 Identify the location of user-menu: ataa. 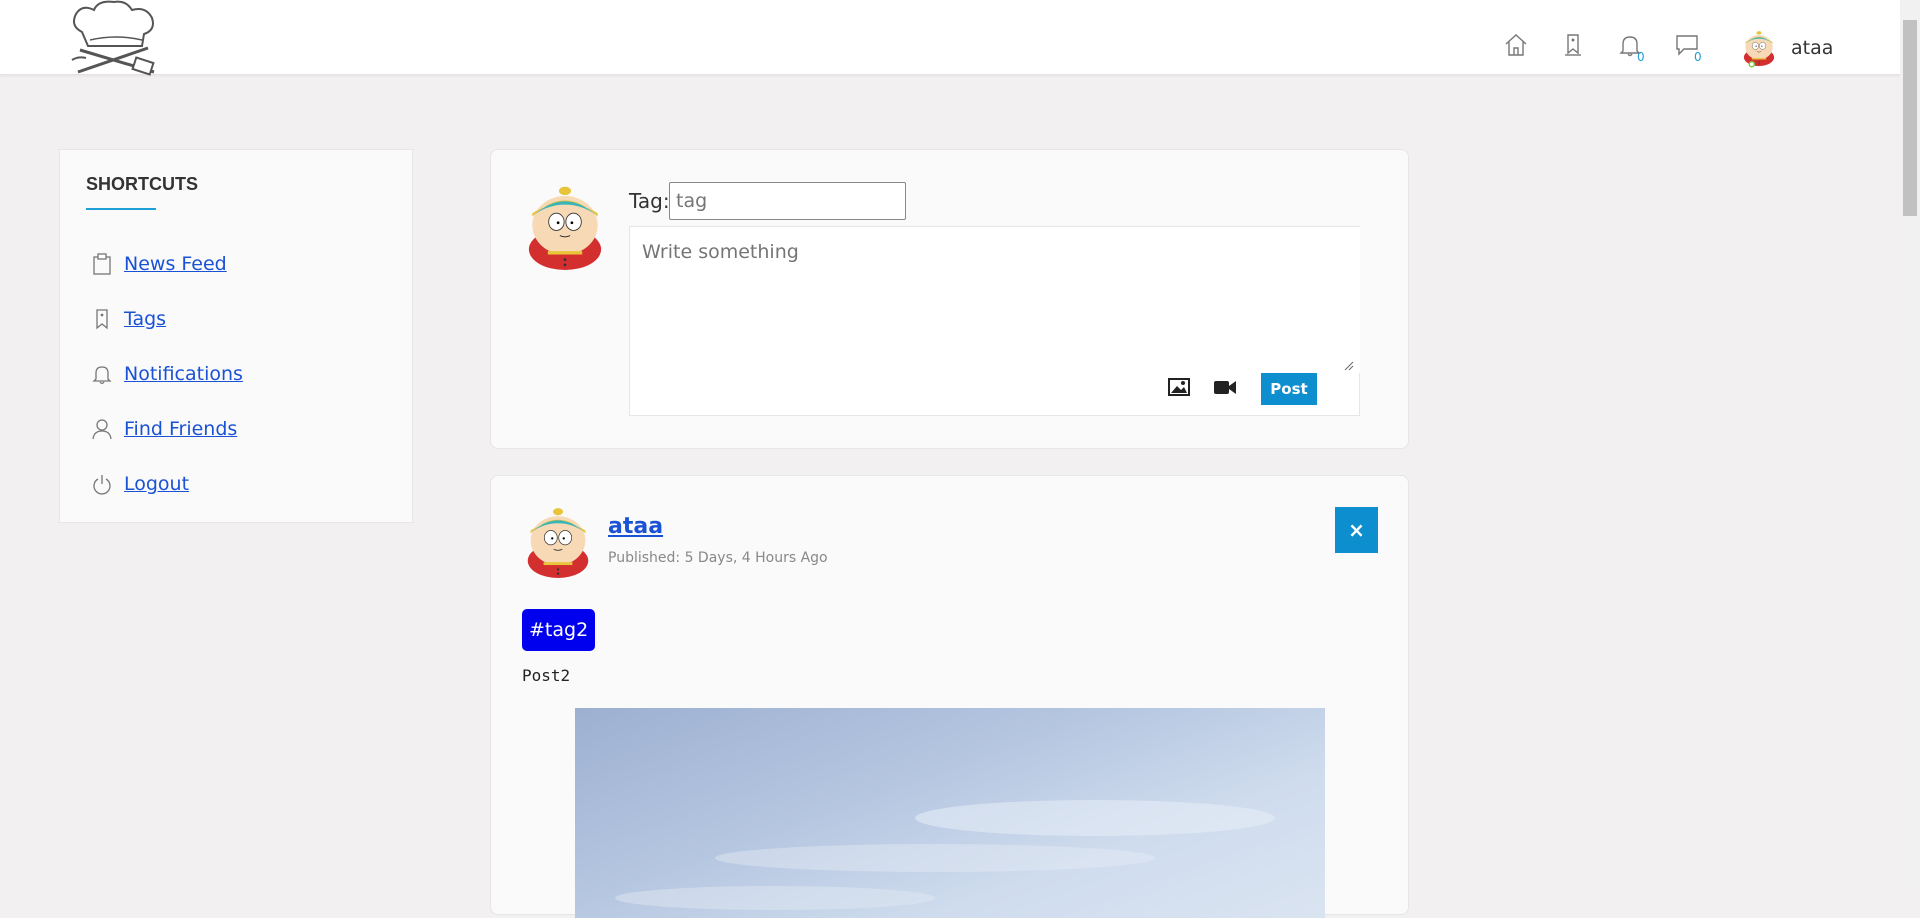
(1787, 48).